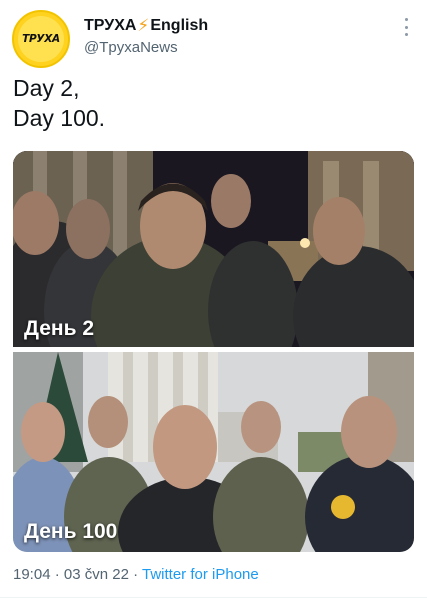 Image resolution: width=427 pixels, height=600 pixels. What do you see at coordinates (179, 25) in the screenshot?
I see `display-name-suffix: English` at bounding box center [179, 25].